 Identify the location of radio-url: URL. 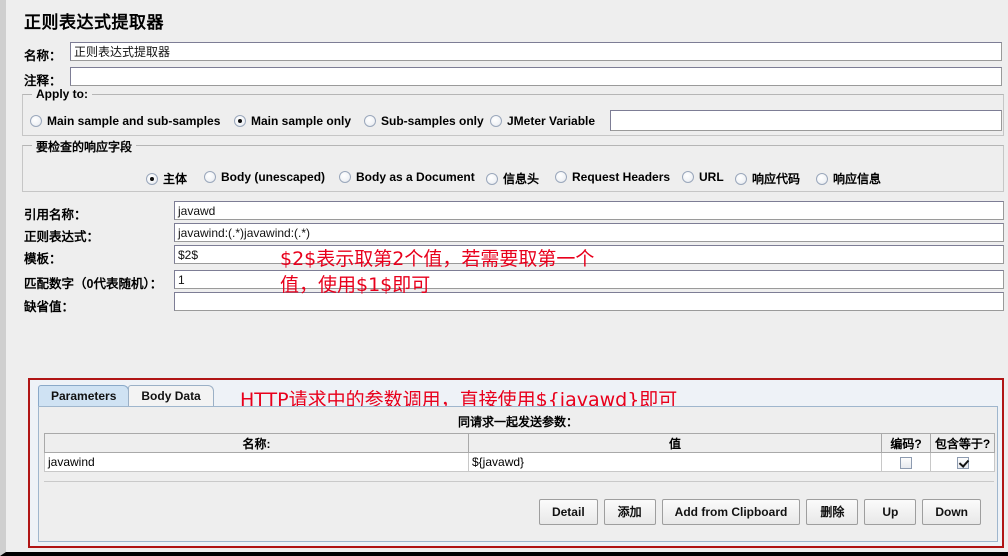
(703, 177).